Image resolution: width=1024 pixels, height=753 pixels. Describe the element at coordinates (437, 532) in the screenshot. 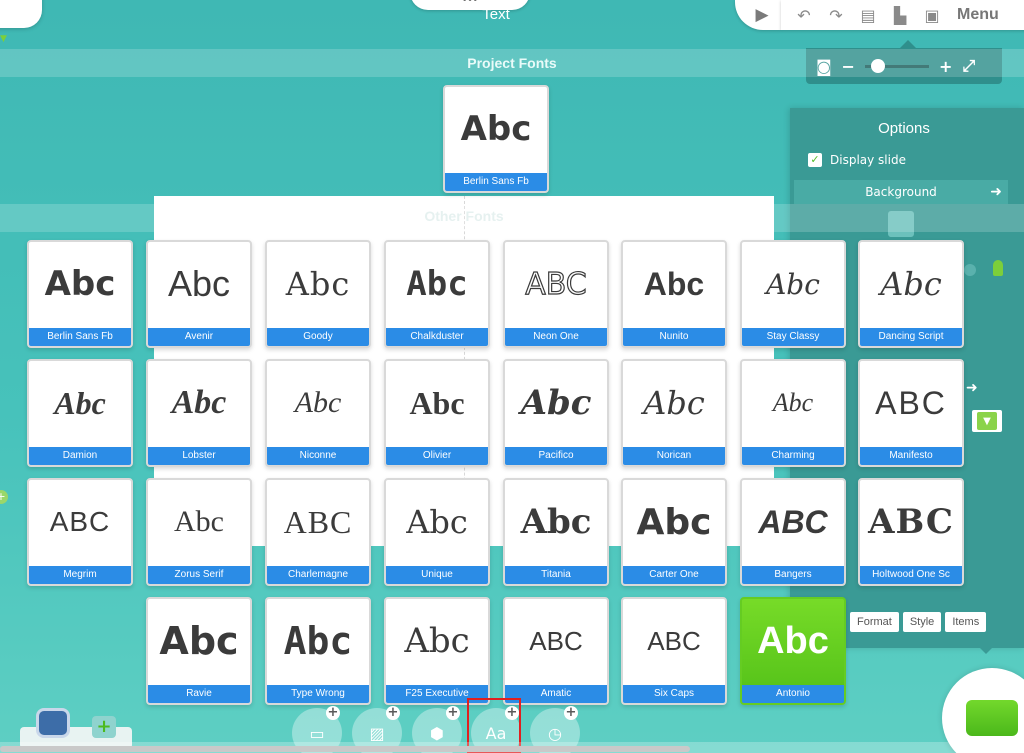

I see `font-card: Abc Unique` at that location.